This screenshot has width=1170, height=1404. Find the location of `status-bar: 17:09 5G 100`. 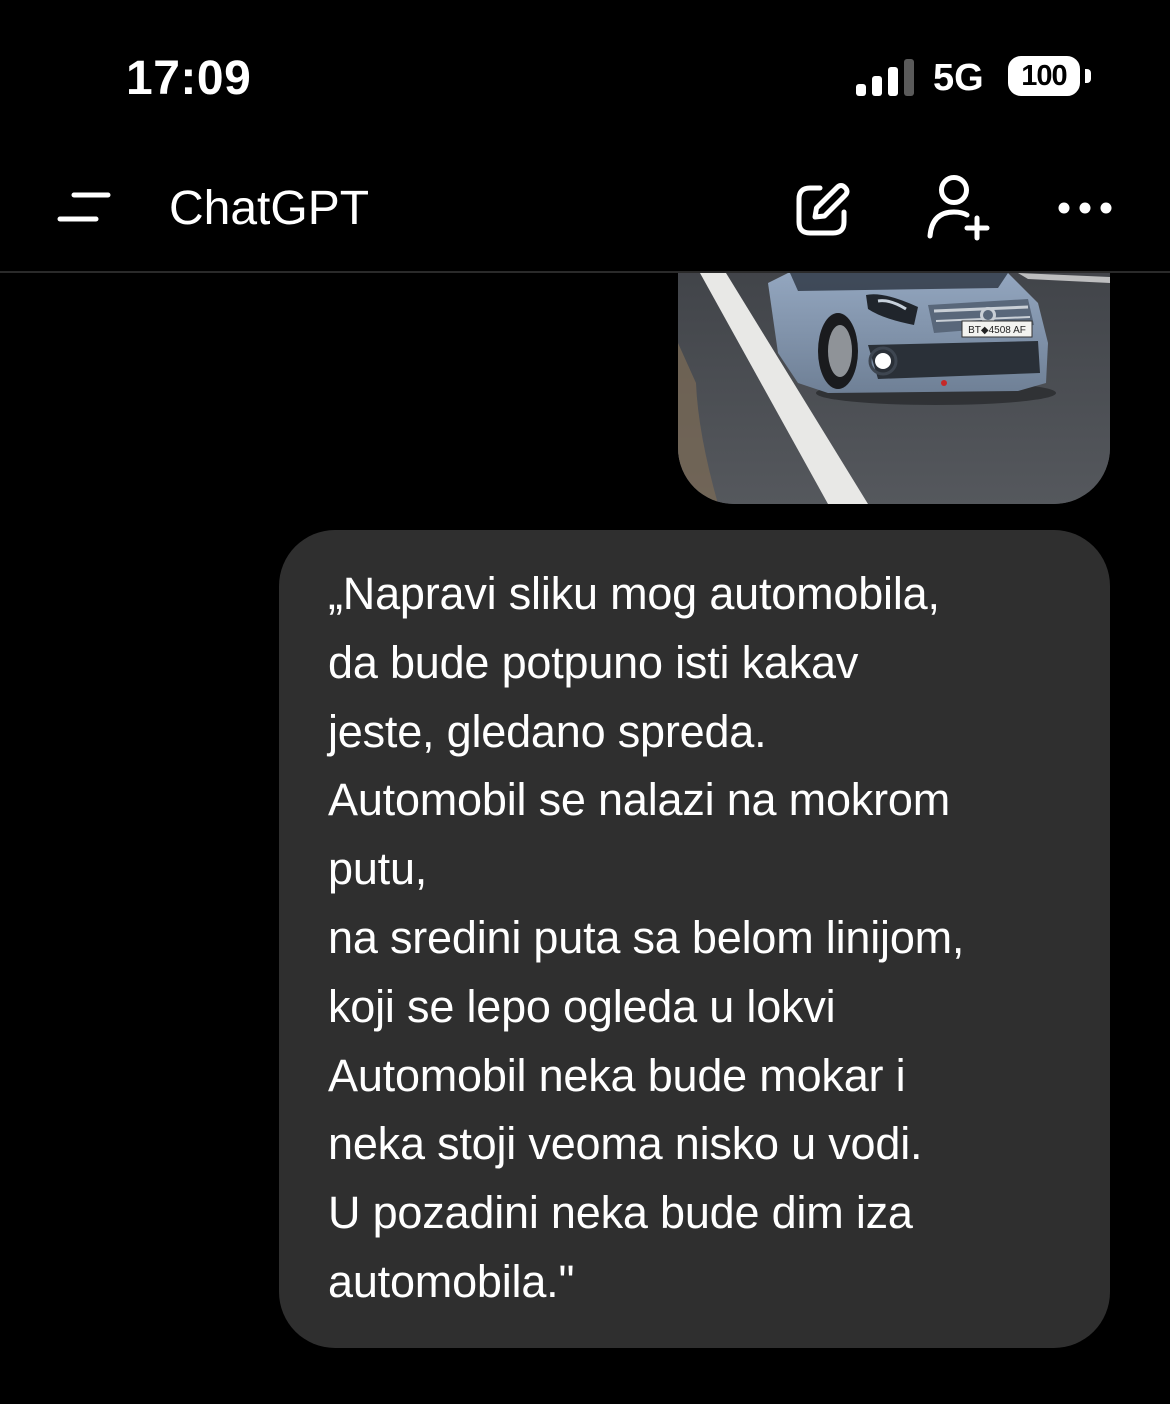

status-bar: 17:09 5G 100 is located at coordinates (585, 75).